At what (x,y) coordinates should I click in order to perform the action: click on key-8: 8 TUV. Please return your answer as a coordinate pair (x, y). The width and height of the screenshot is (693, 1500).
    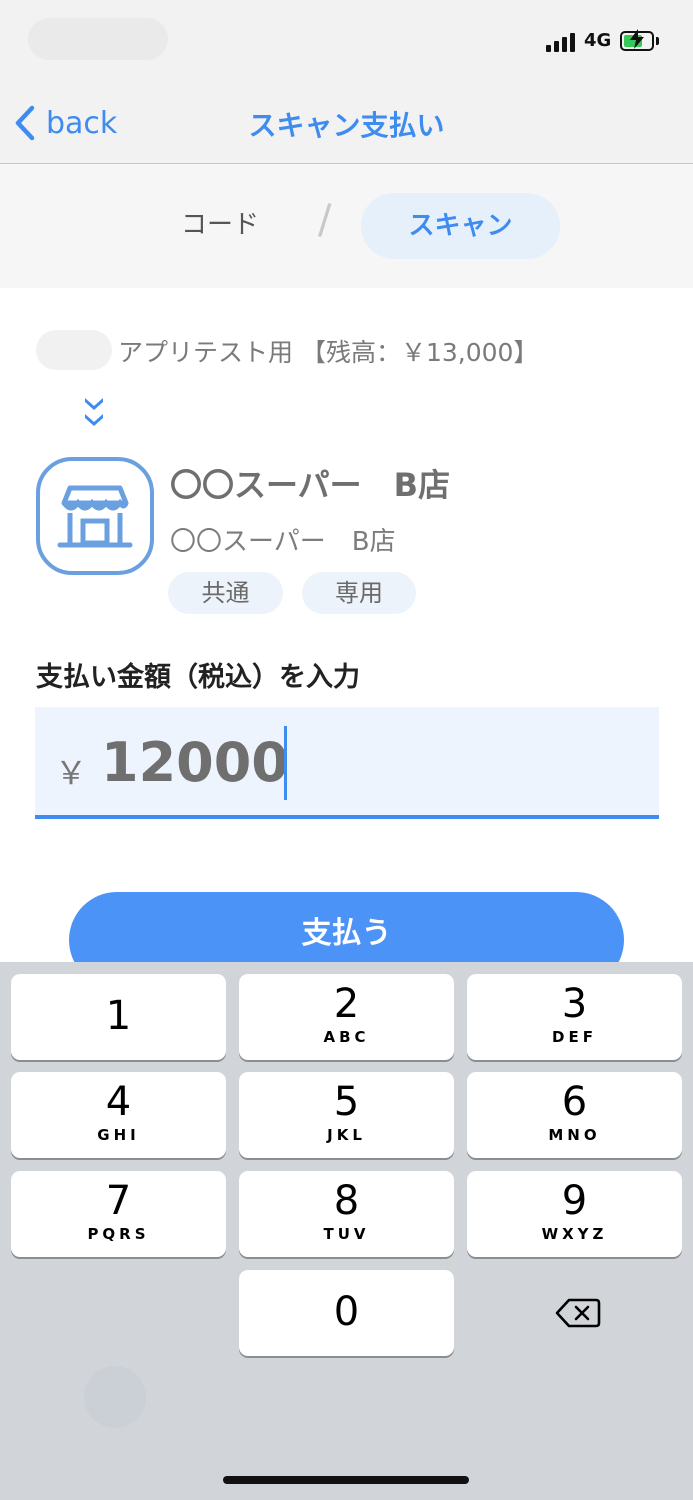
    Looking at the image, I should click on (346, 1214).